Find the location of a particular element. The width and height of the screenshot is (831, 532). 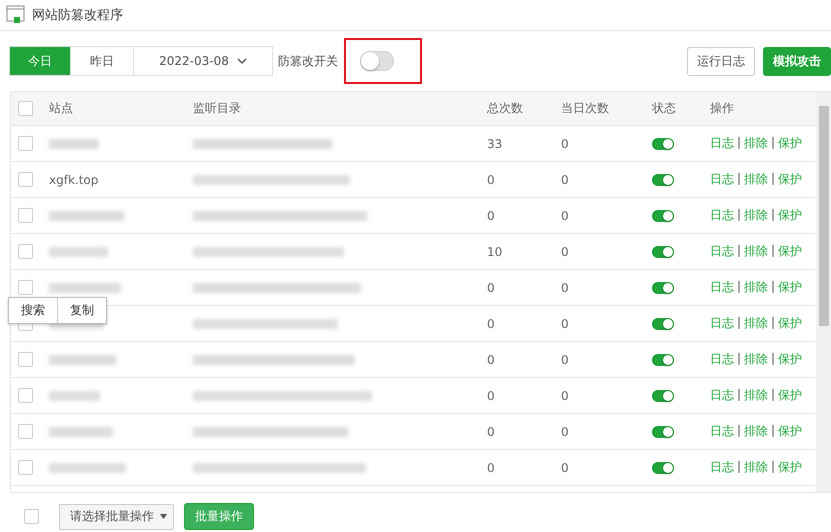

day-tab: 今日 is located at coordinates (40, 61).